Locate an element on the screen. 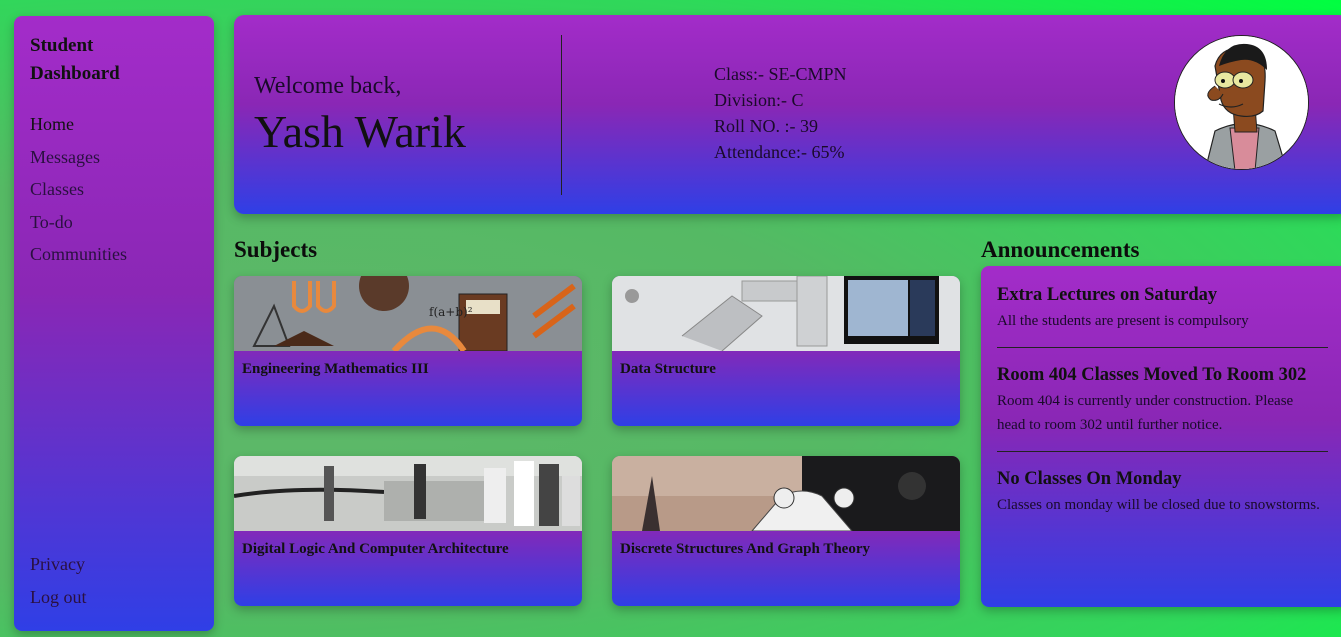 The height and width of the screenshot is (637, 1341). subject-title: Digital Logic And Computer Architecture is located at coordinates (375, 549).